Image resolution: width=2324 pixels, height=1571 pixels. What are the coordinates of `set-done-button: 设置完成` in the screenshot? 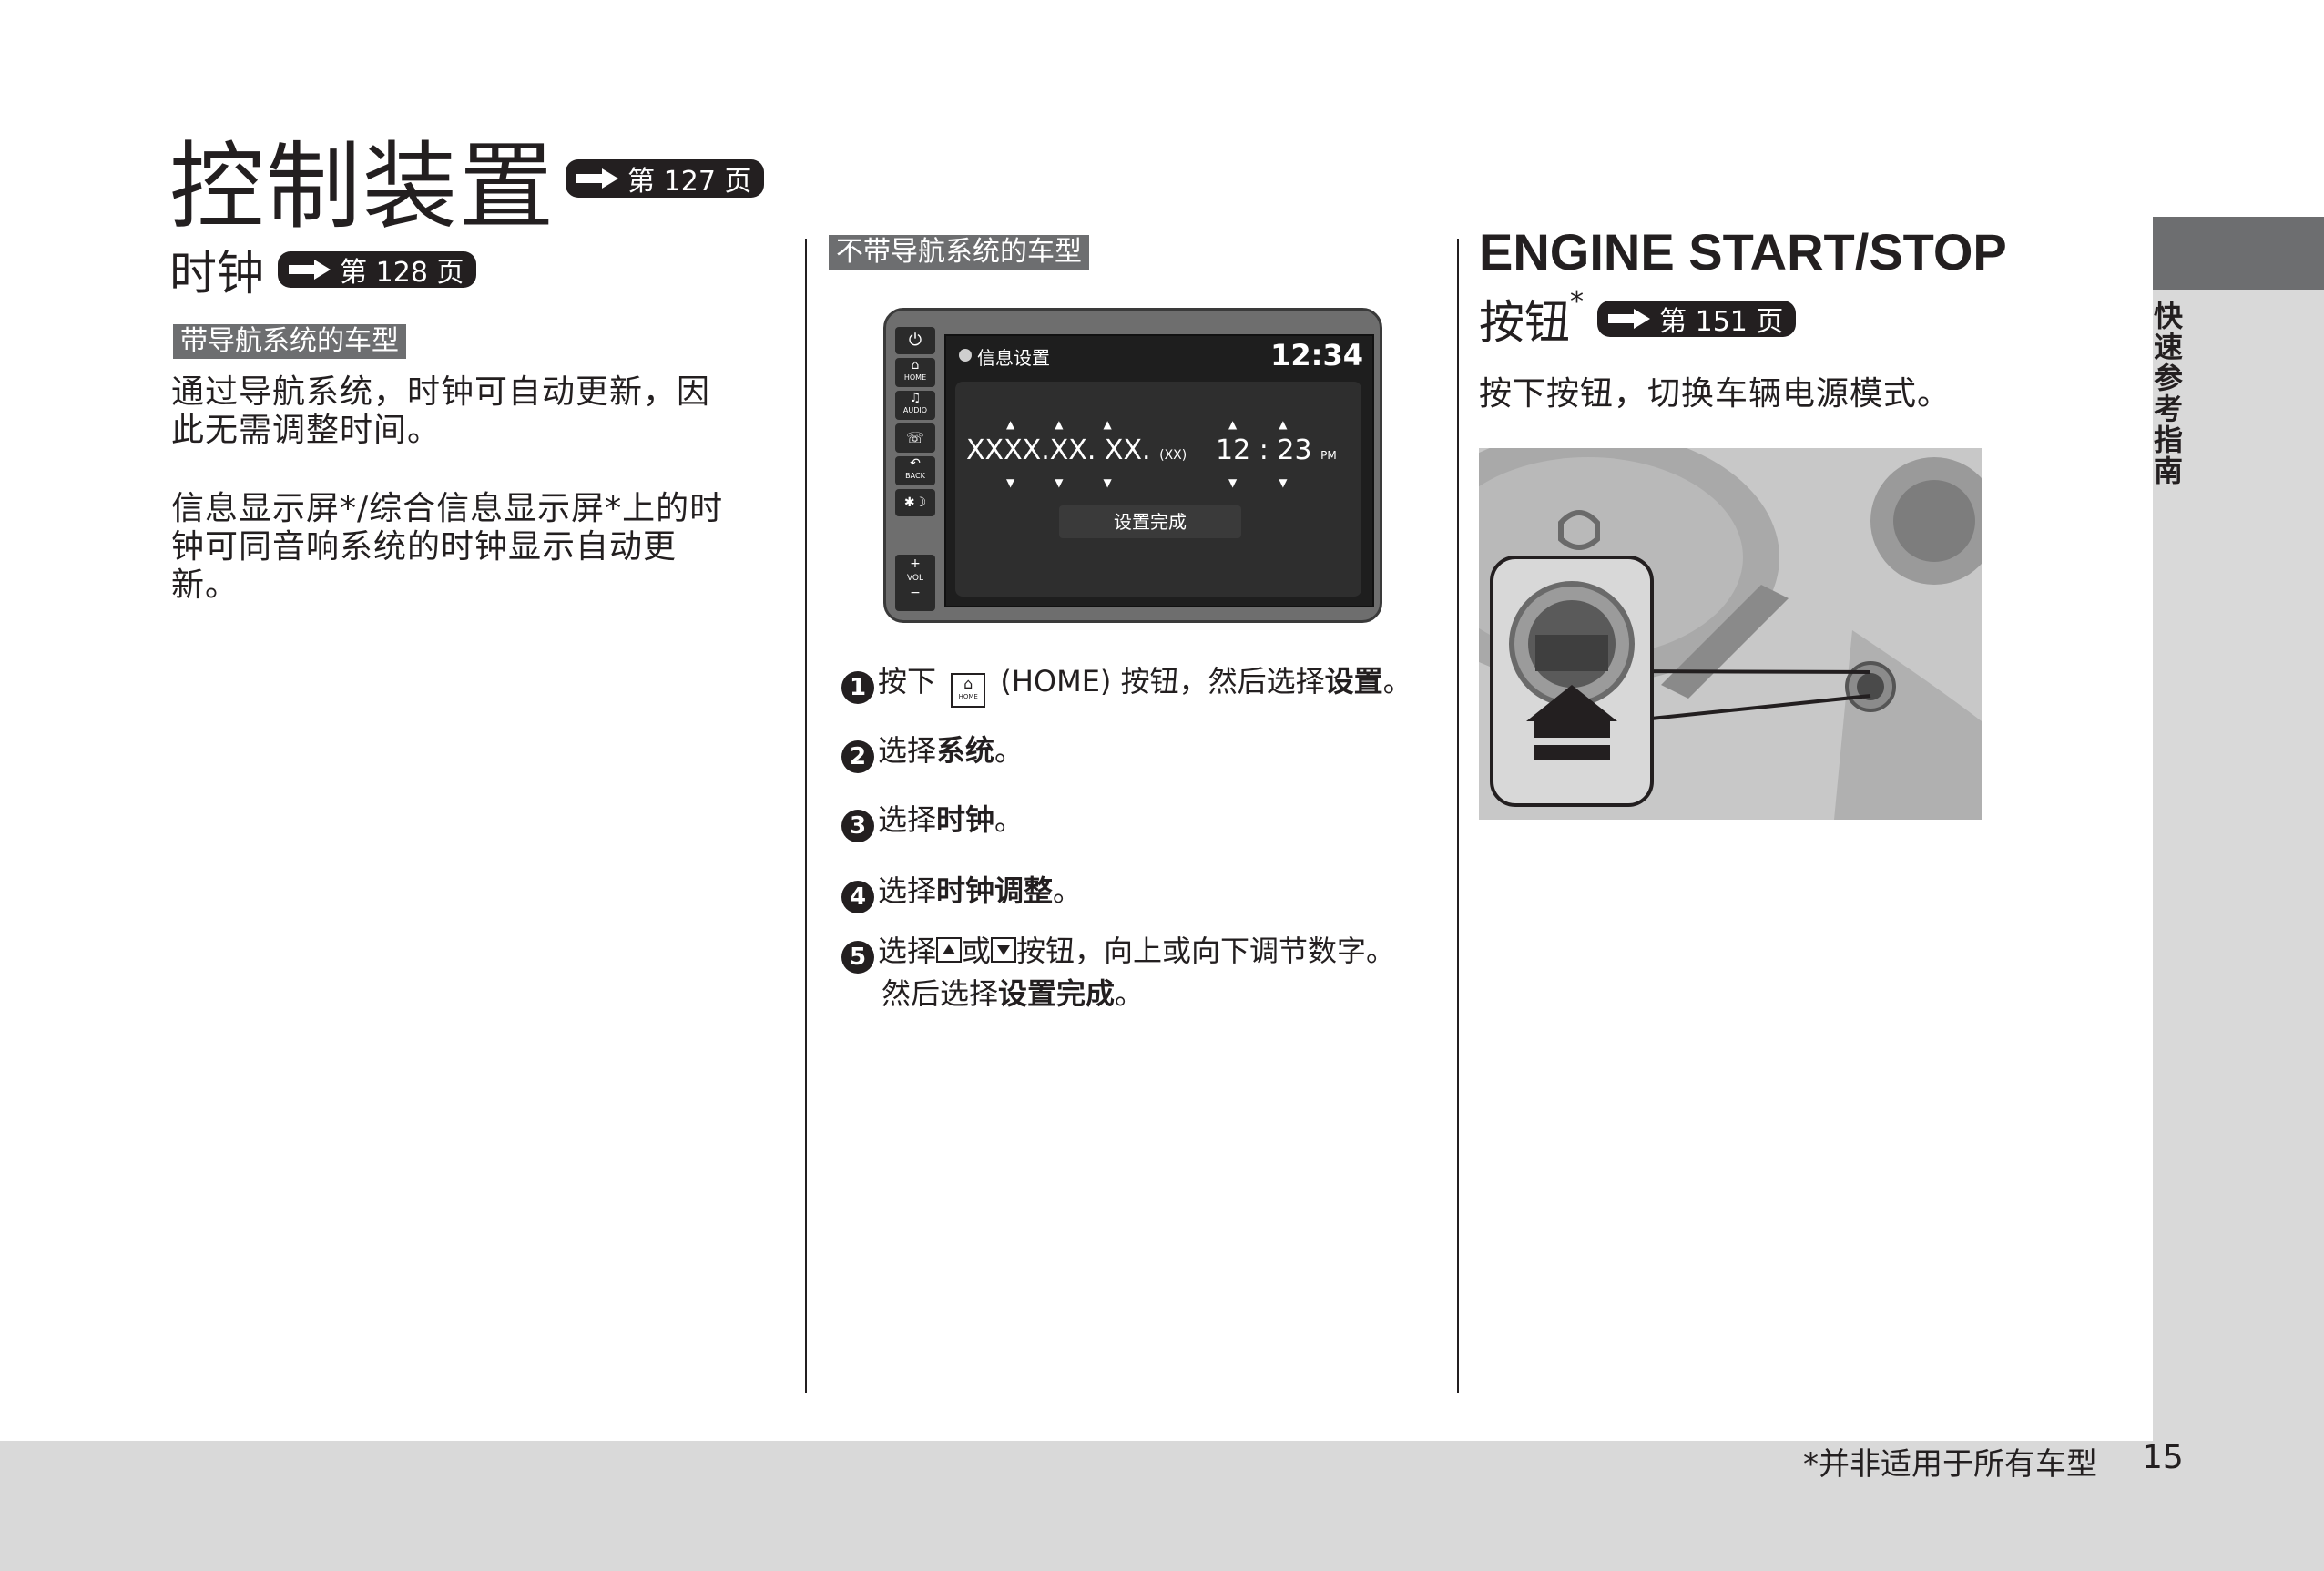 It's located at (1150, 521).